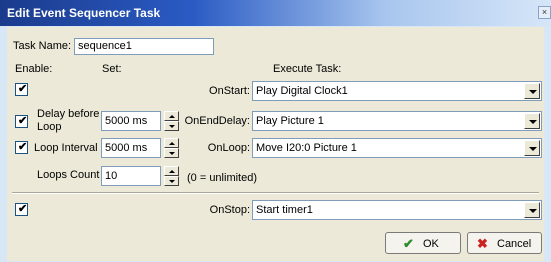 The width and height of the screenshot is (551, 262). I want to click on onstart-task-value: Play Digital Clock1, so click(302, 91).